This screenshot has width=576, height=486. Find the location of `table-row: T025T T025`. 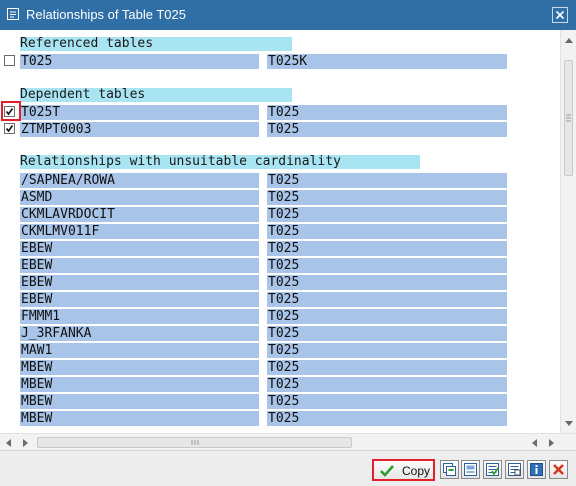

table-row: T025T T025 is located at coordinates (280, 112).